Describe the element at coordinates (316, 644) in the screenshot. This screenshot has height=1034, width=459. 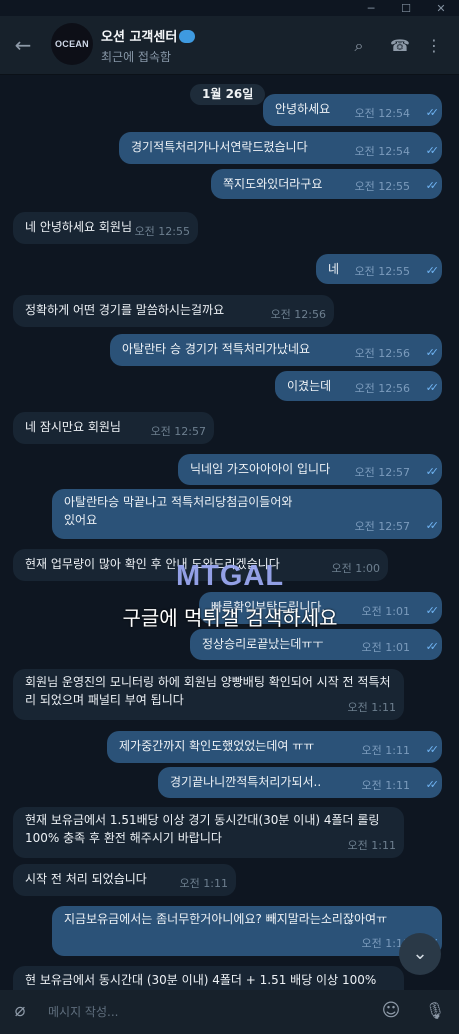
I see `message-out-10: 정상승리로끝났는데ㅠㅜ 오전 1:01 ✓✓` at that location.